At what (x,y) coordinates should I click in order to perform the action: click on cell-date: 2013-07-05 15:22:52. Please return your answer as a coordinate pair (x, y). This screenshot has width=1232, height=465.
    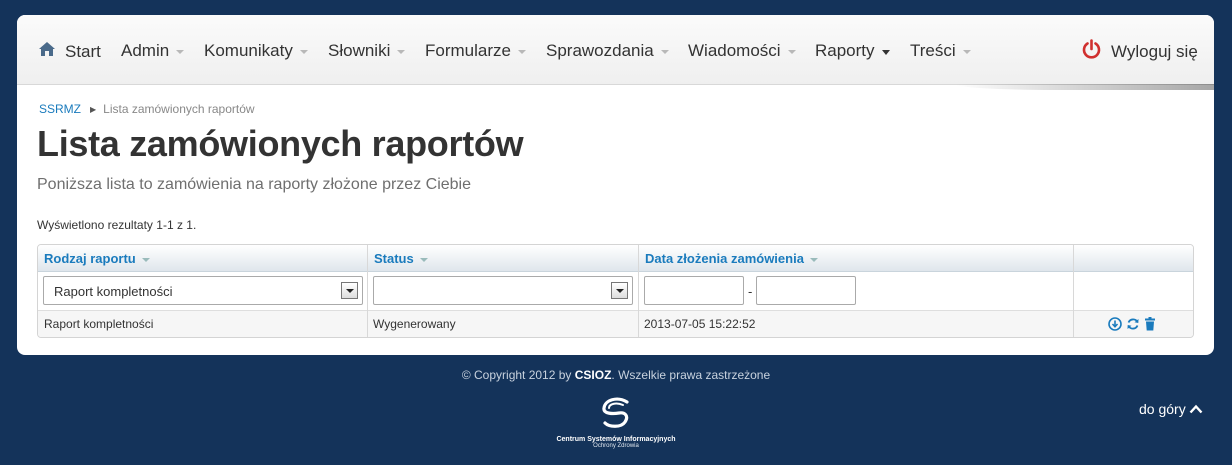
    Looking at the image, I should click on (700, 324).